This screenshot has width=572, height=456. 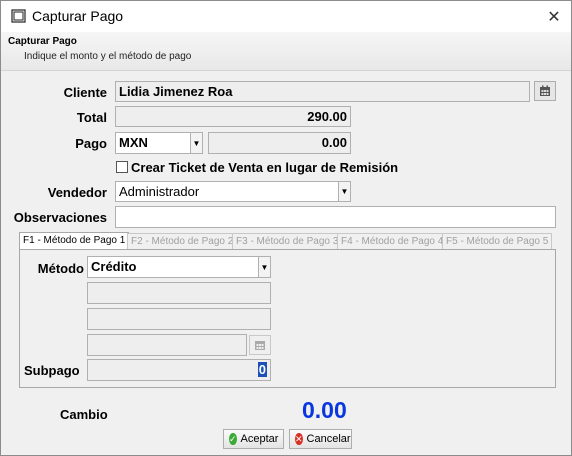 What do you see at coordinates (259, 439) in the screenshot?
I see `accept-label: Aceptar` at bounding box center [259, 439].